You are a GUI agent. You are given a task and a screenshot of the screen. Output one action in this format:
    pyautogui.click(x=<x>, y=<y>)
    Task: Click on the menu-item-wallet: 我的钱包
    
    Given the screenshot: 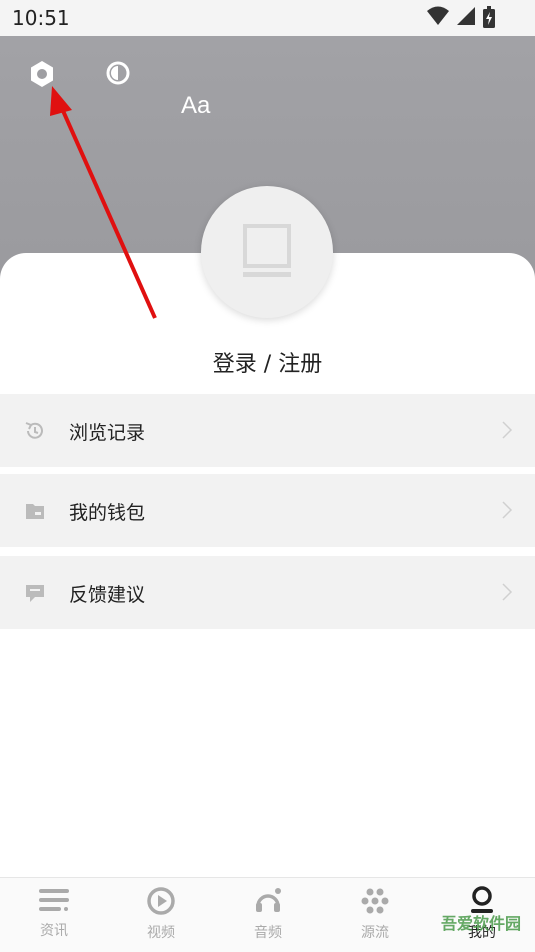 What is the action you would take?
    pyautogui.click(x=267, y=510)
    